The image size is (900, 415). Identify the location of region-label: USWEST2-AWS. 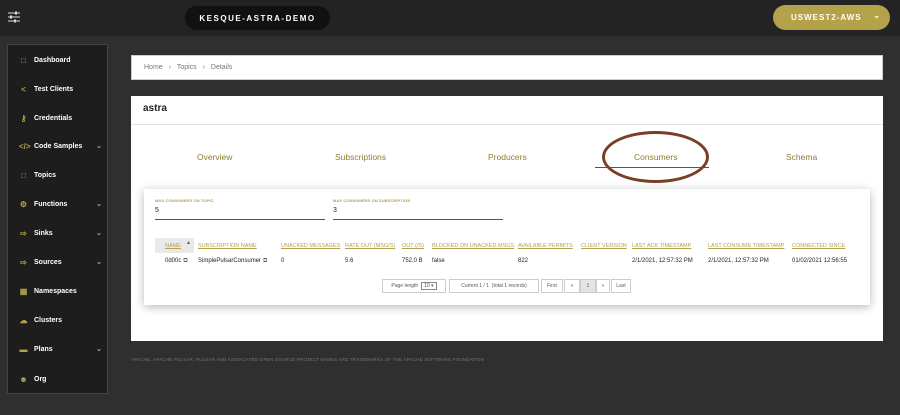
(826, 17).